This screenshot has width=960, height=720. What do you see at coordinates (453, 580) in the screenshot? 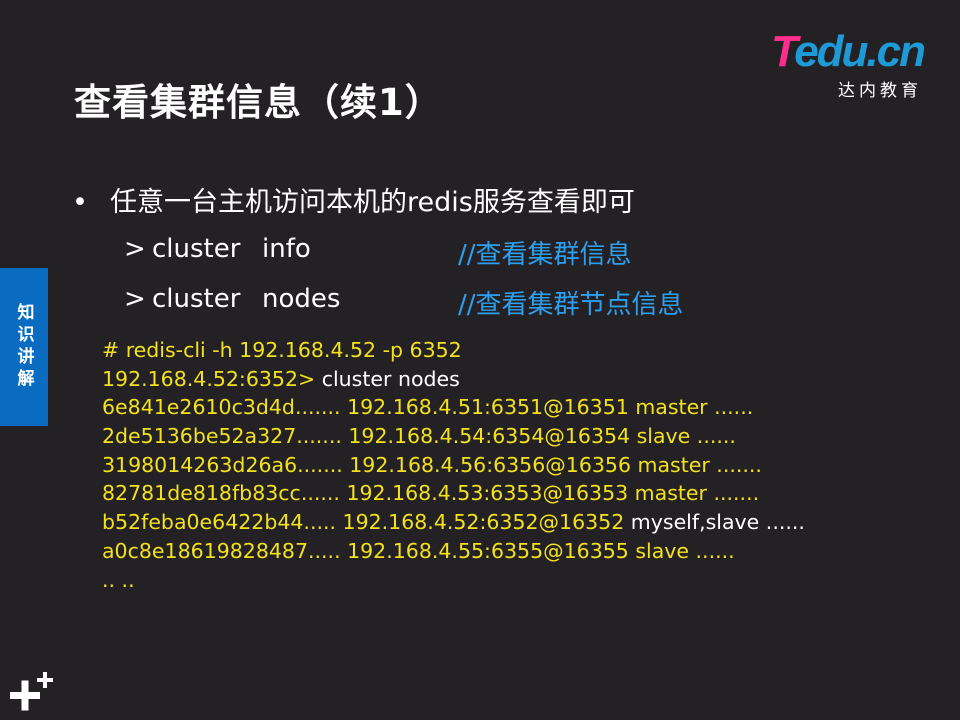
I see `terminal-line: .. ..` at bounding box center [453, 580].